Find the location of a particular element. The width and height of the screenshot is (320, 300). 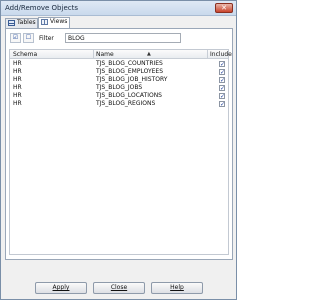

close-icon: ✕ is located at coordinates (224, 8).